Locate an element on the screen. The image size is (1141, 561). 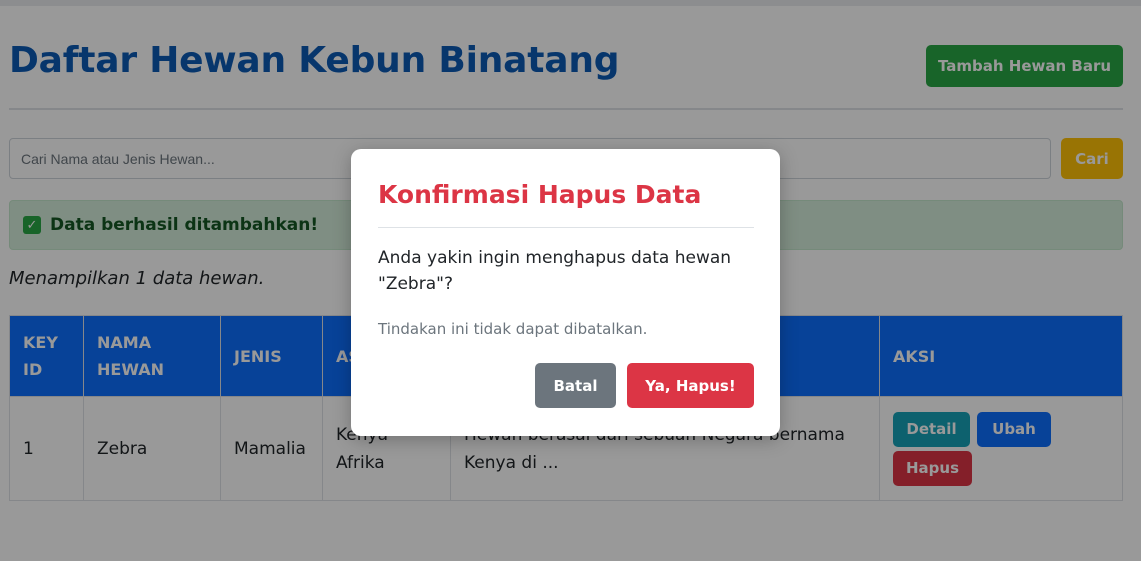
cancel-button: Batal is located at coordinates (575, 385).